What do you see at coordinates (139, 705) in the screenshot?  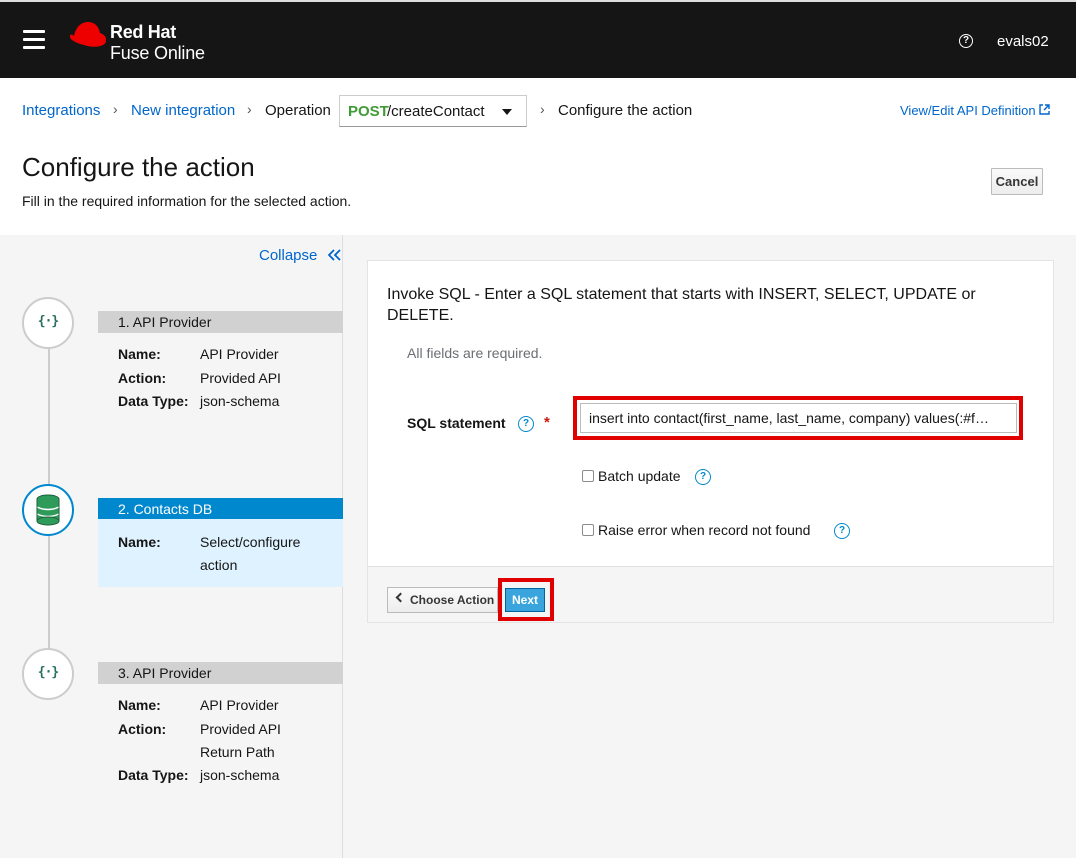 I see `step-3-name-key: Name:` at bounding box center [139, 705].